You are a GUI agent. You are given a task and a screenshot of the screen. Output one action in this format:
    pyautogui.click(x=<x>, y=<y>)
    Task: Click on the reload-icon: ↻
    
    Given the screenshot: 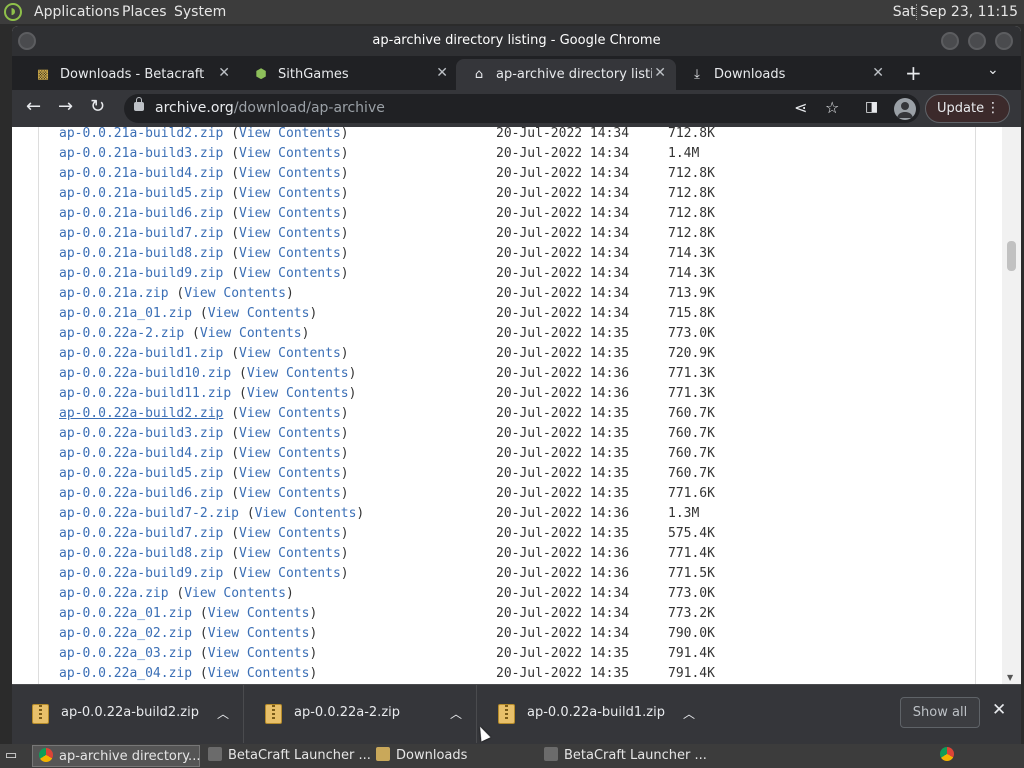 What is the action you would take?
    pyautogui.click(x=97, y=106)
    